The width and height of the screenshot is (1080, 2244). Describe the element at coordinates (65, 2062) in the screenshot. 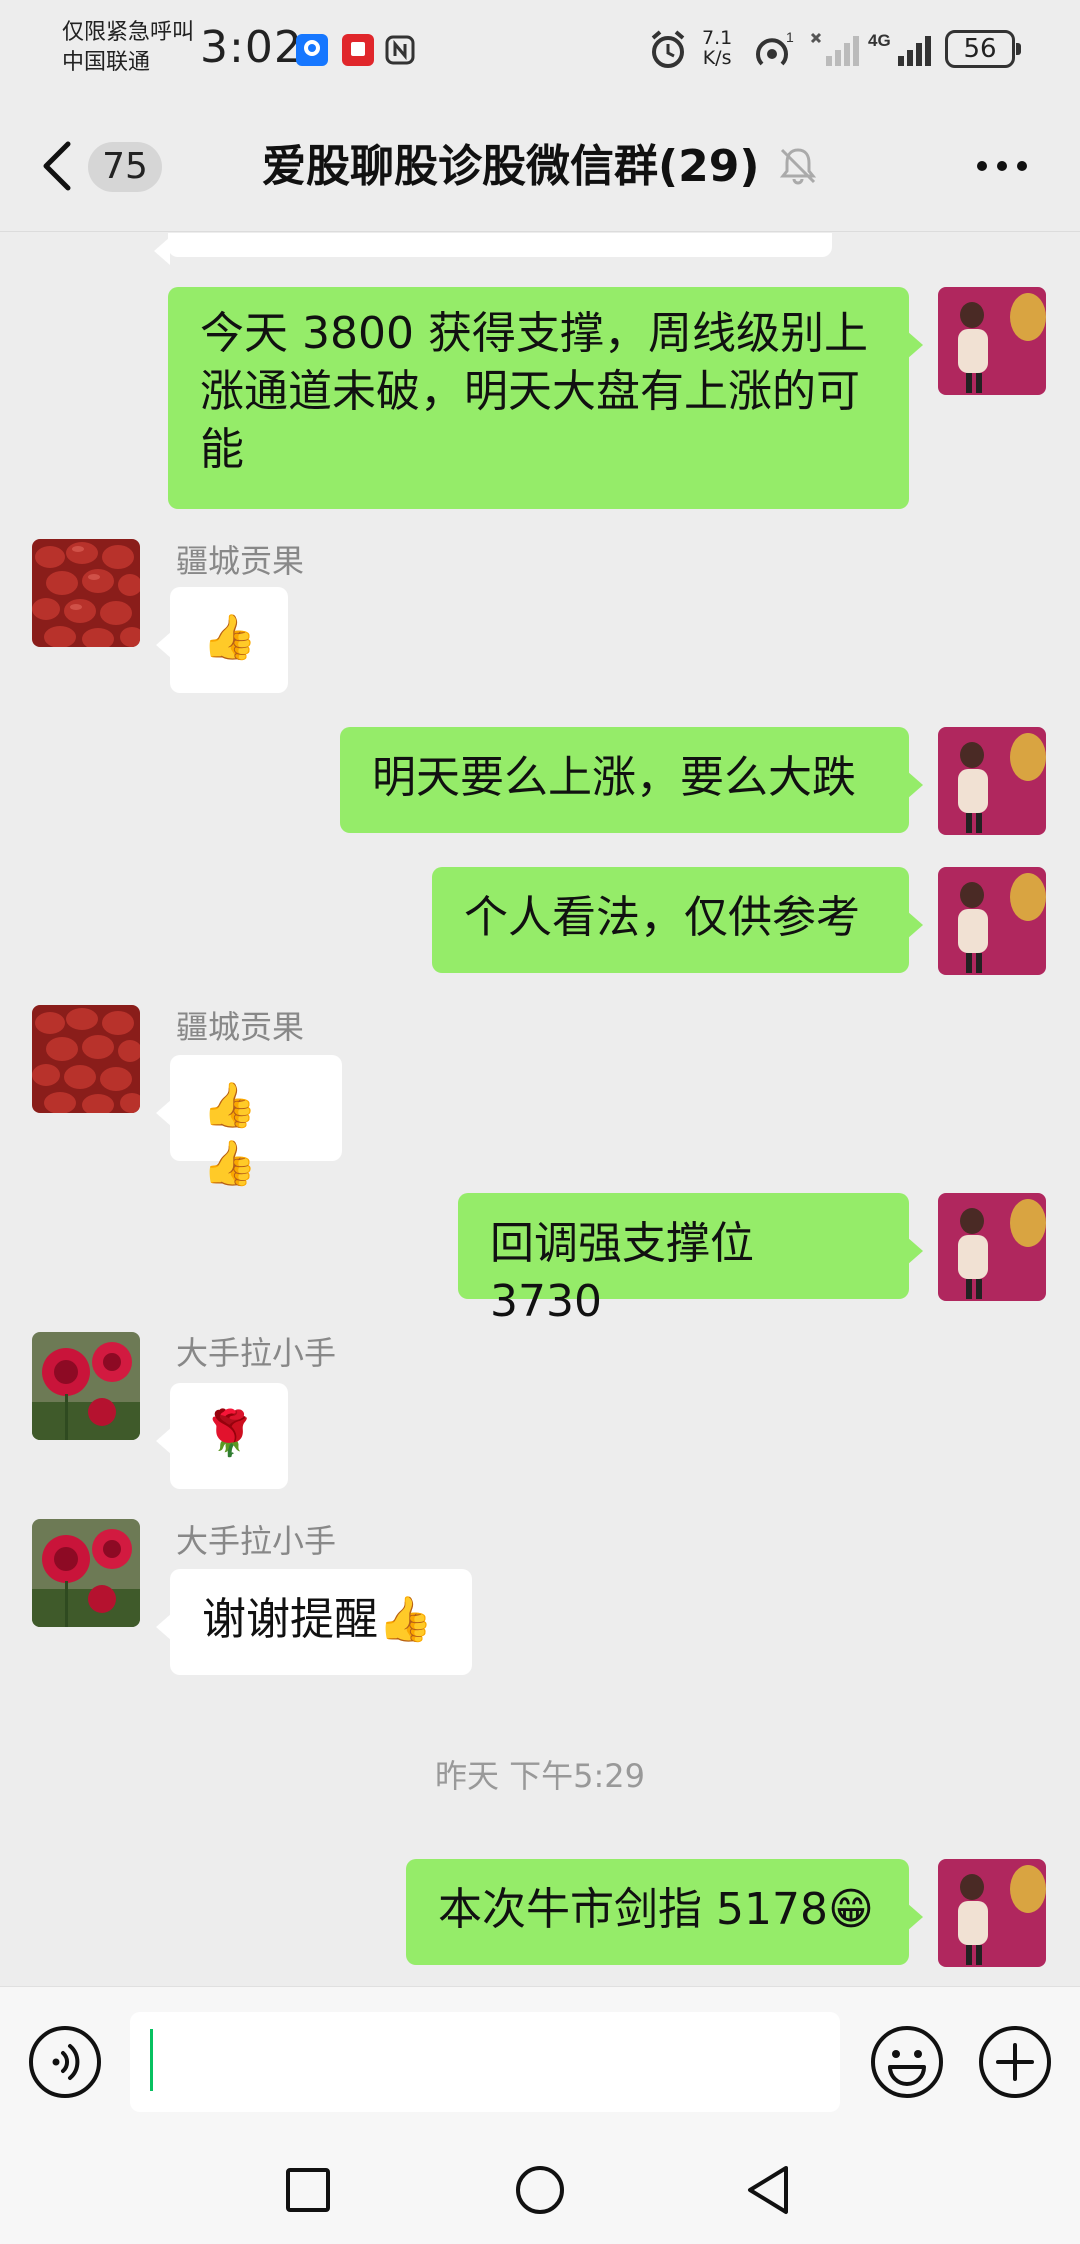

I see `voice-icon` at that location.